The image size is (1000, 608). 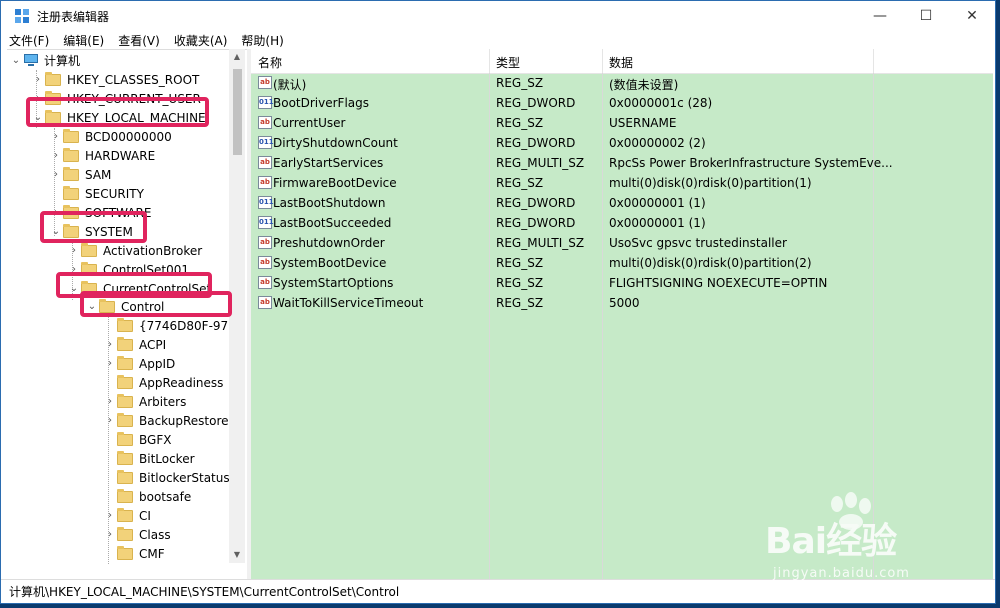 What do you see at coordinates (831, 541) in the screenshot?
I see `watermark-brand: Bai经验` at bounding box center [831, 541].